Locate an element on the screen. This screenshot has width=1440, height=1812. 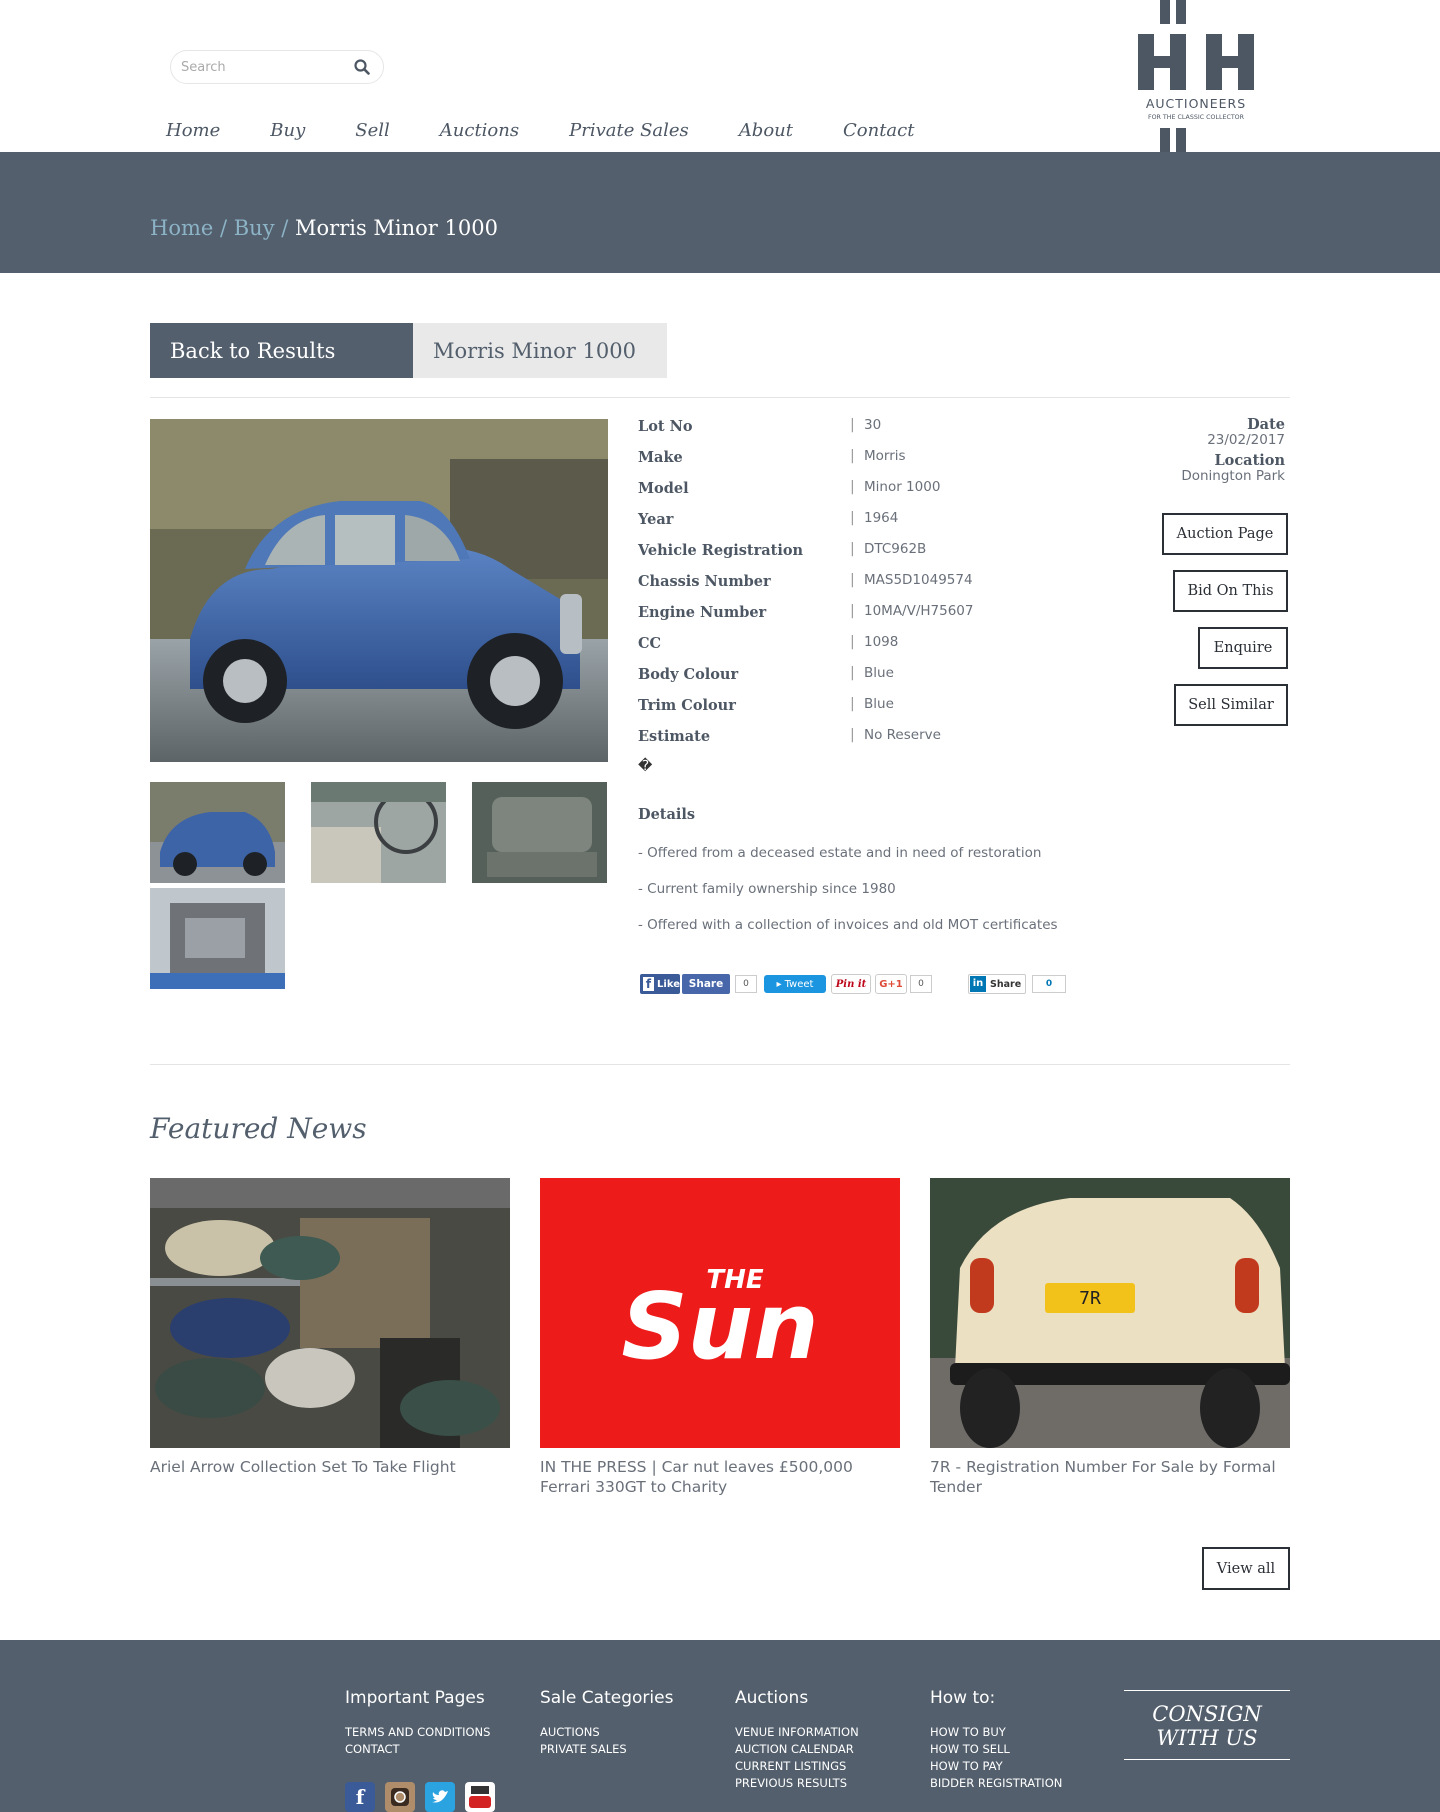
footer-link: CURRENT LISTINGS is located at coordinates (797, 1766).